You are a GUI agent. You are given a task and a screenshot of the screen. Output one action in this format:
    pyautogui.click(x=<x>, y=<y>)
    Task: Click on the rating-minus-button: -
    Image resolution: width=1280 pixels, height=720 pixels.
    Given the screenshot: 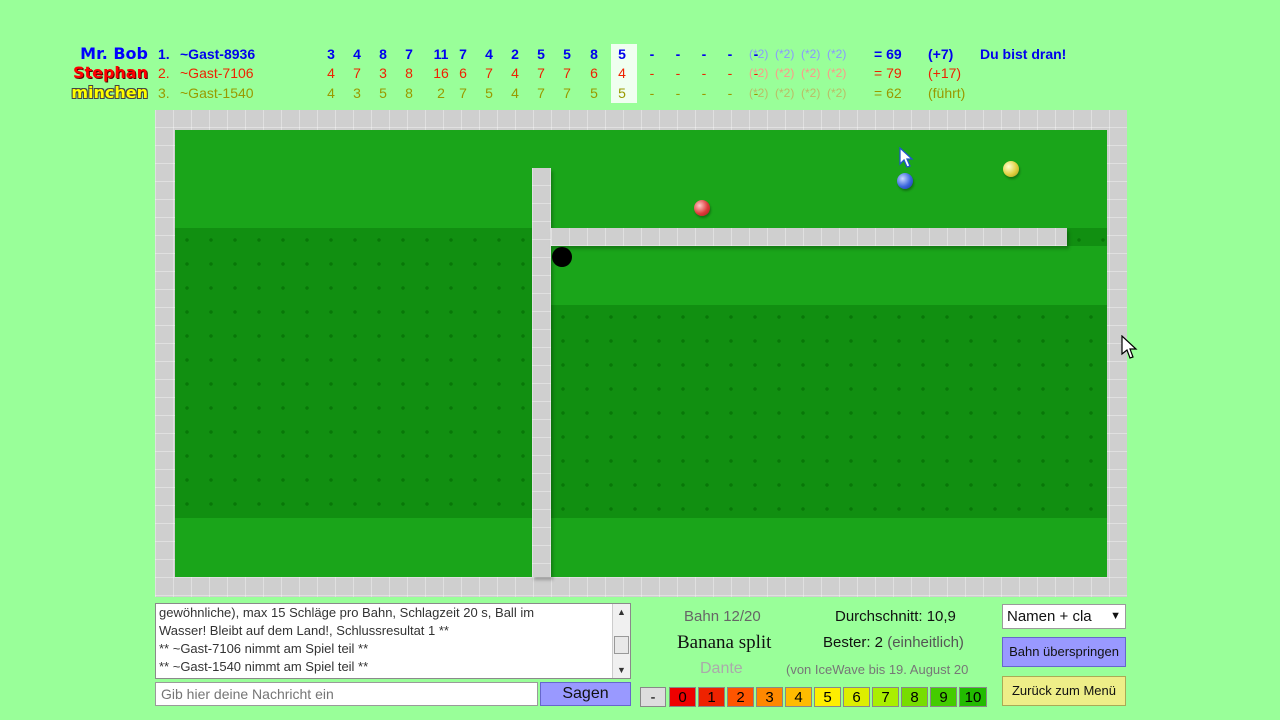 What is the action you would take?
    pyautogui.click(x=653, y=697)
    